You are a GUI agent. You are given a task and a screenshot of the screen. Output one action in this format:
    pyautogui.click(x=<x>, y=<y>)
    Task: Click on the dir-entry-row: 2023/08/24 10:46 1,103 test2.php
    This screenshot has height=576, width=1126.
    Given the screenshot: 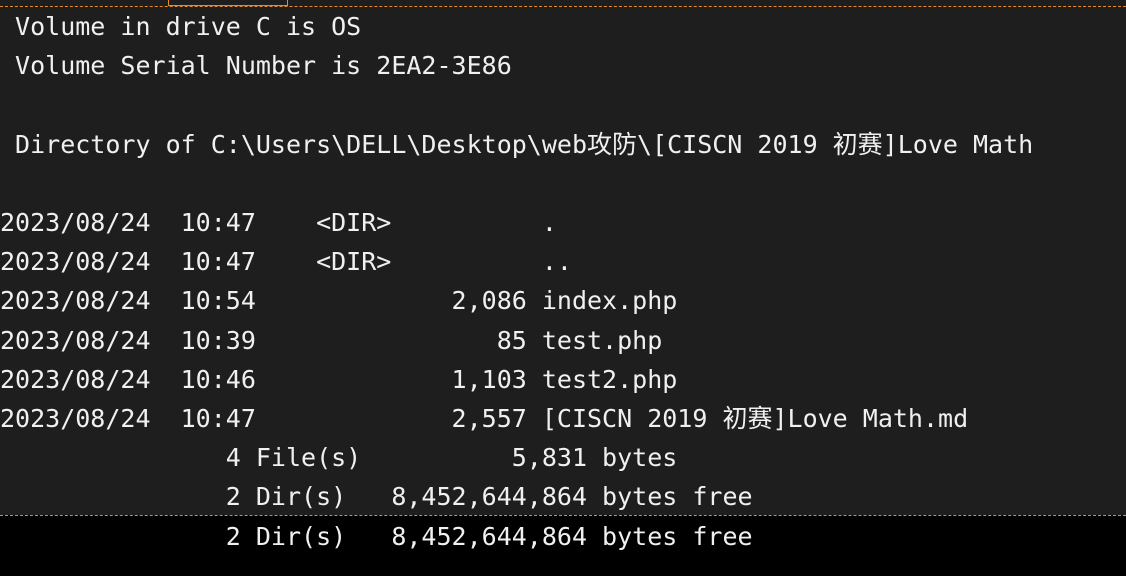 What is the action you would take?
    pyautogui.click(x=339, y=379)
    